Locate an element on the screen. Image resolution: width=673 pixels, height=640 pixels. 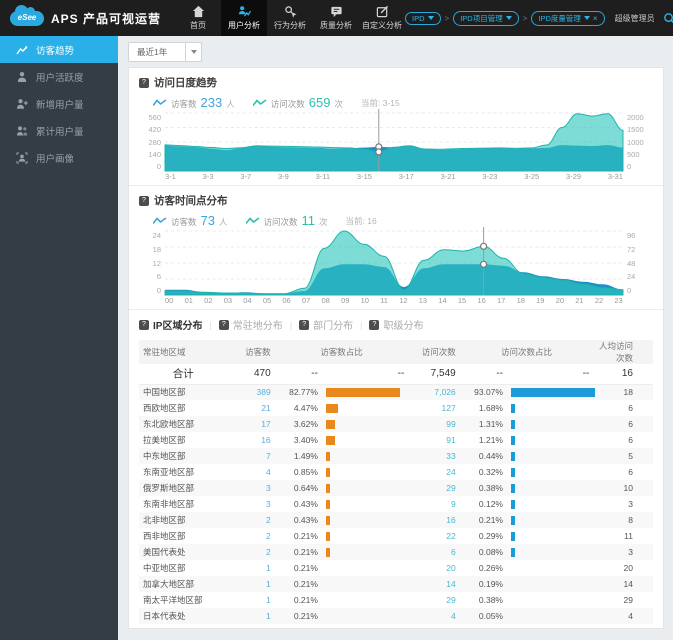
search-icon is located at coordinates (668, 18).